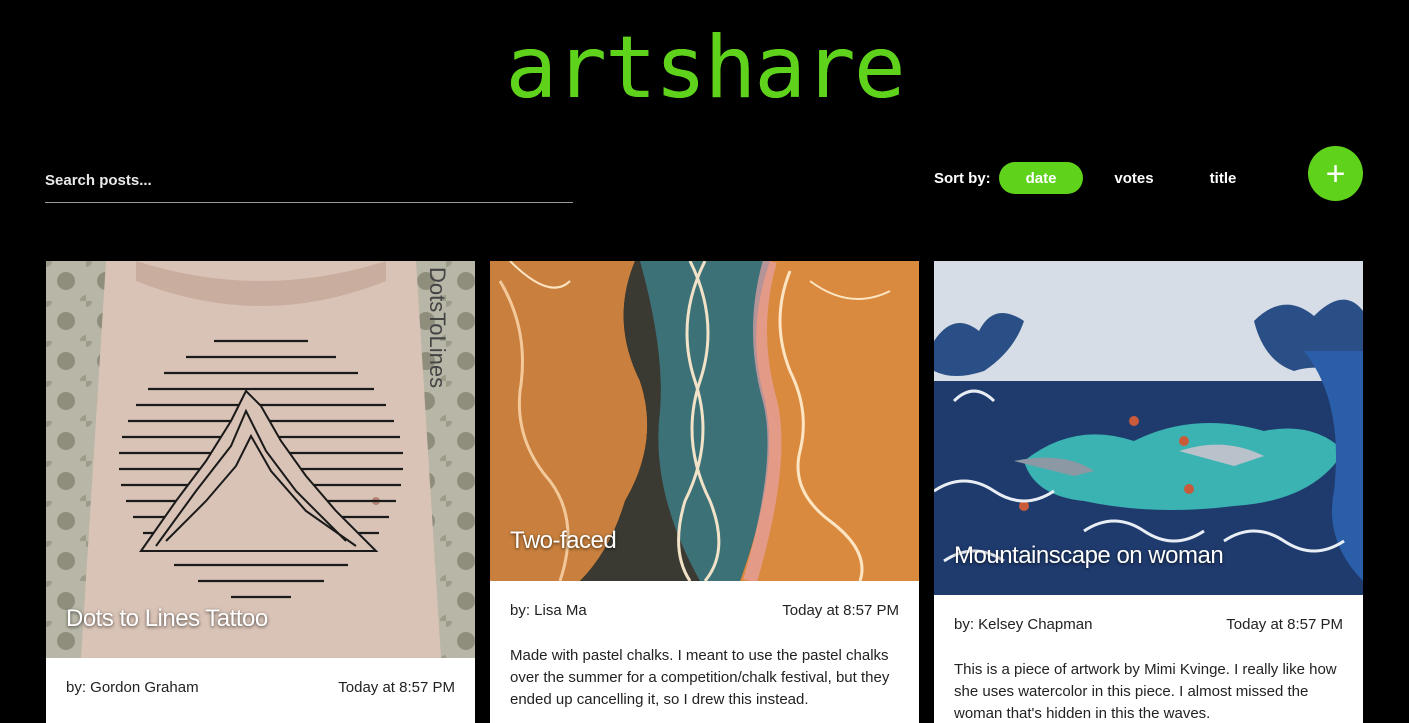 Image resolution: width=1409 pixels, height=723 pixels. Describe the element at coordinates (548, 610) in the screenshot. I see `post-author: by: Lisa Ma` at that location.